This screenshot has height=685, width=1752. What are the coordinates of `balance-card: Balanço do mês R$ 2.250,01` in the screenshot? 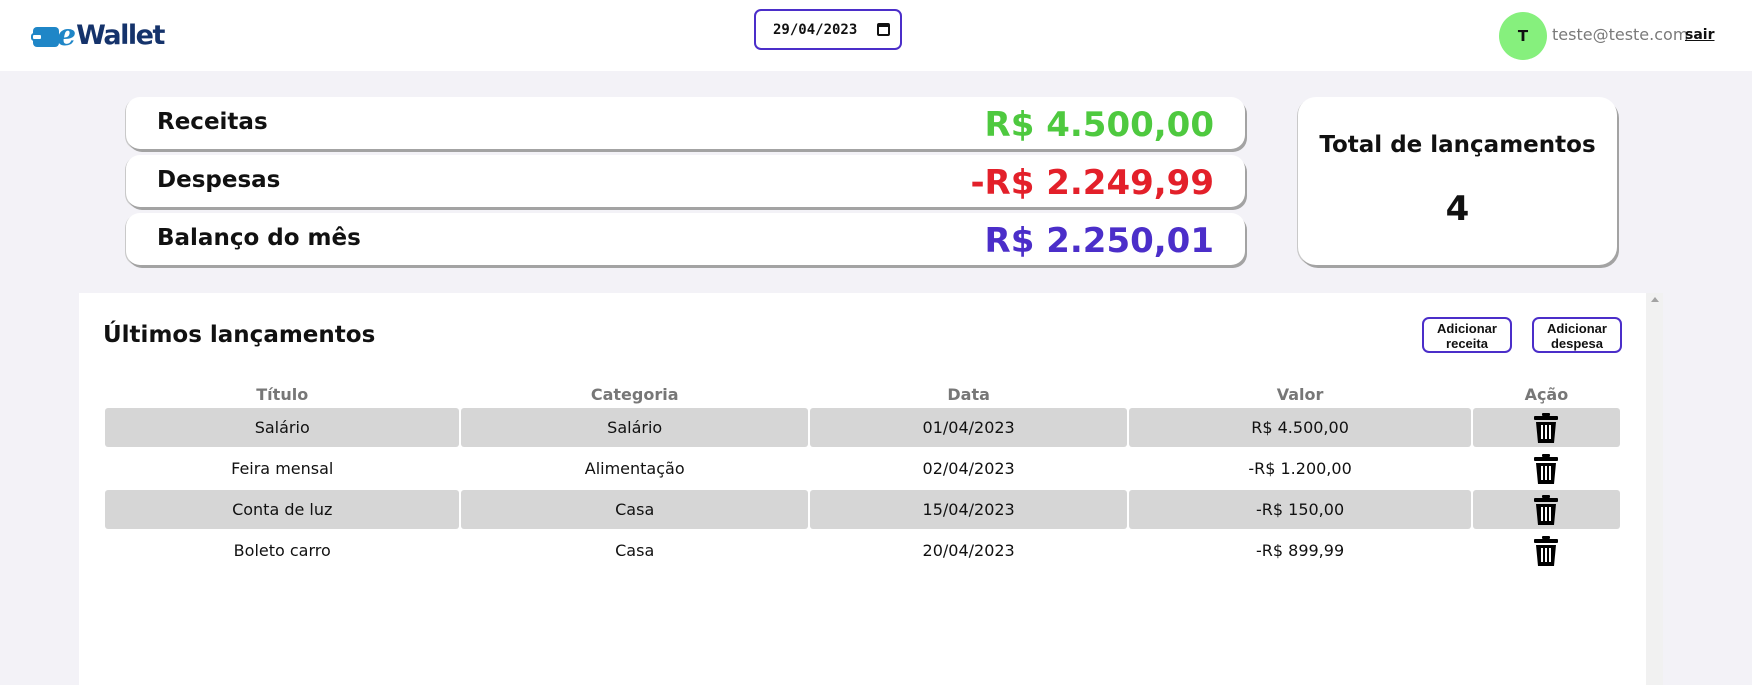 It's located at (685, 239).